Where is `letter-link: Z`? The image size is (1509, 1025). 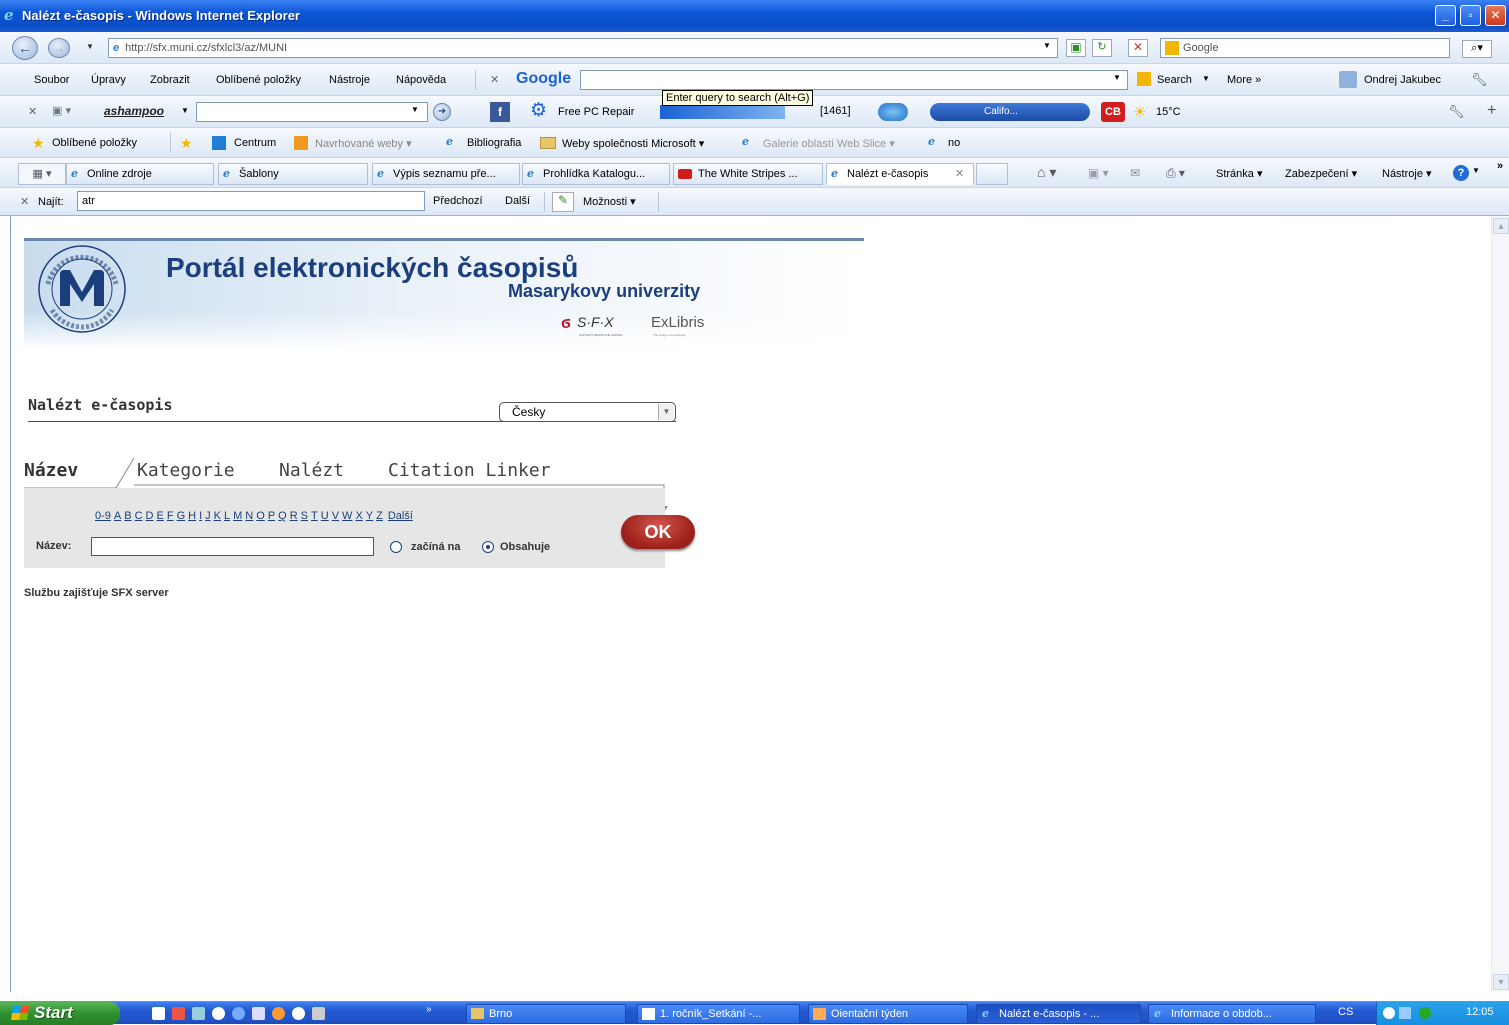 letter-link: Z is located at coordinates (379, 516).